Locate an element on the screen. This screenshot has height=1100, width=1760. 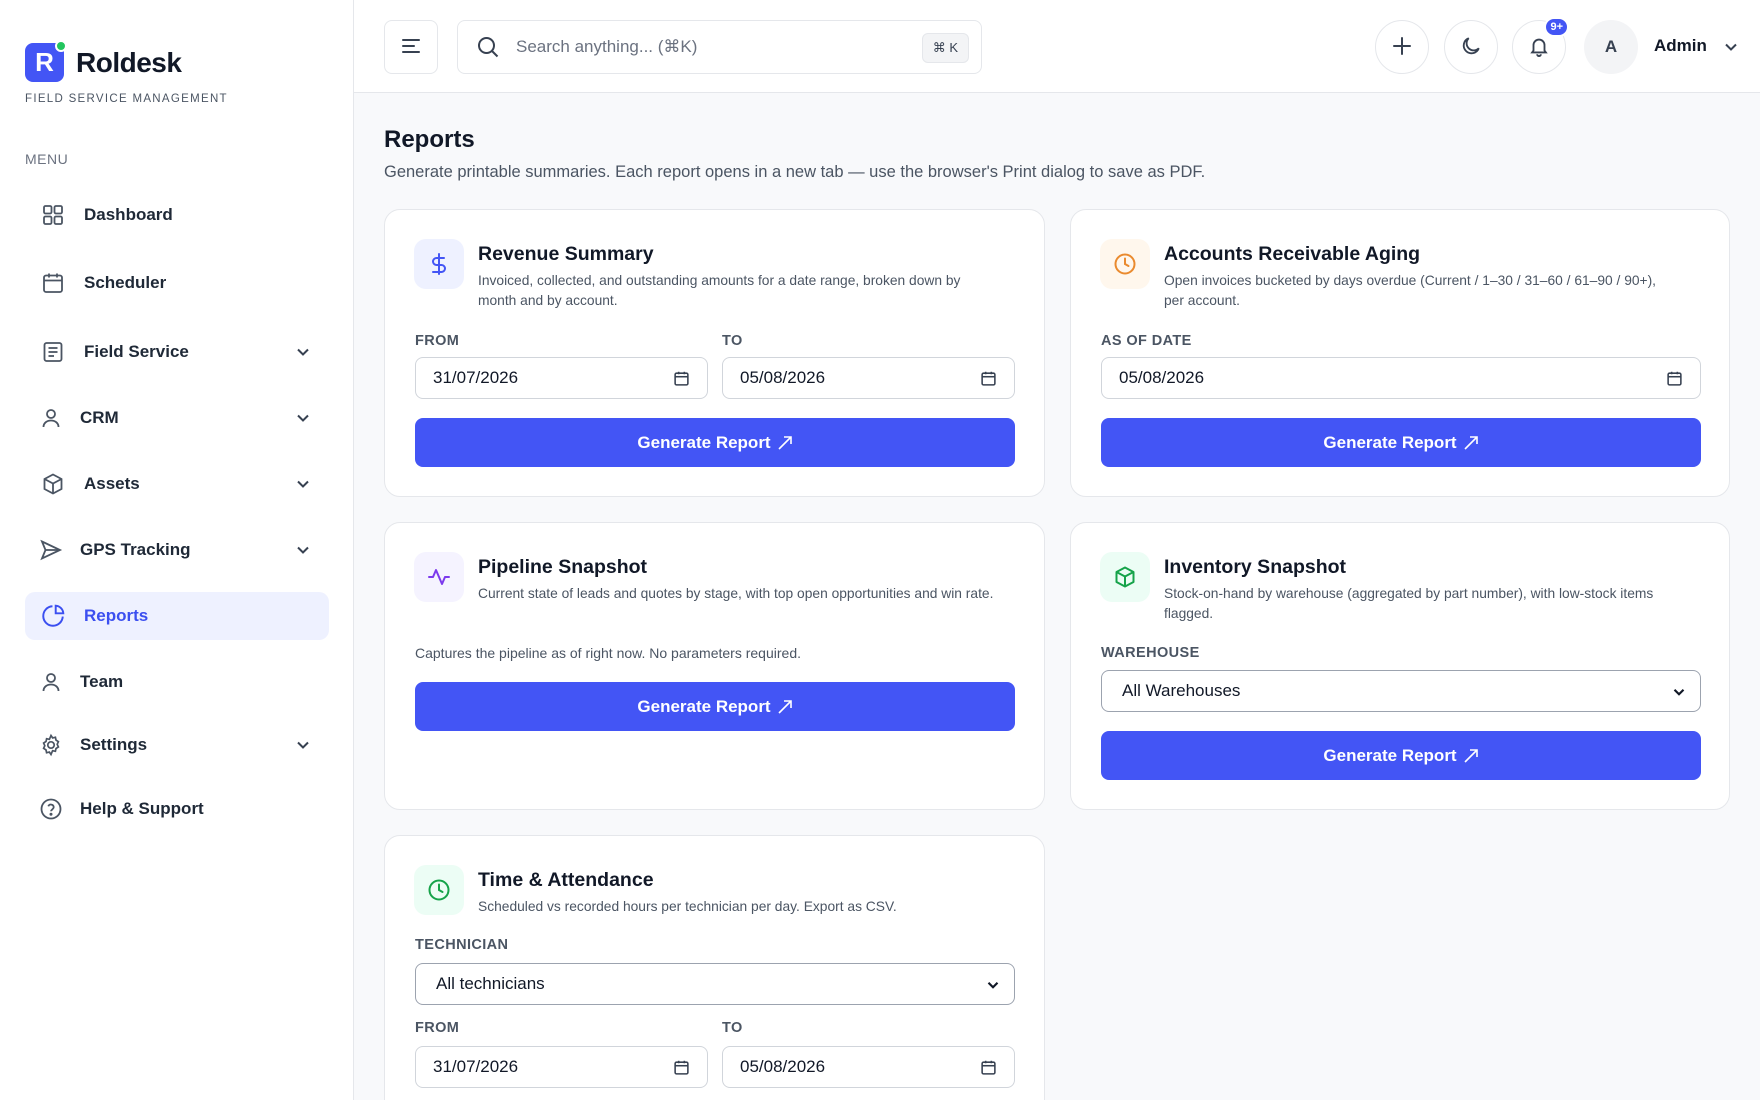
sidebar-item-crm: CRM is located at coordinates (177, 418).